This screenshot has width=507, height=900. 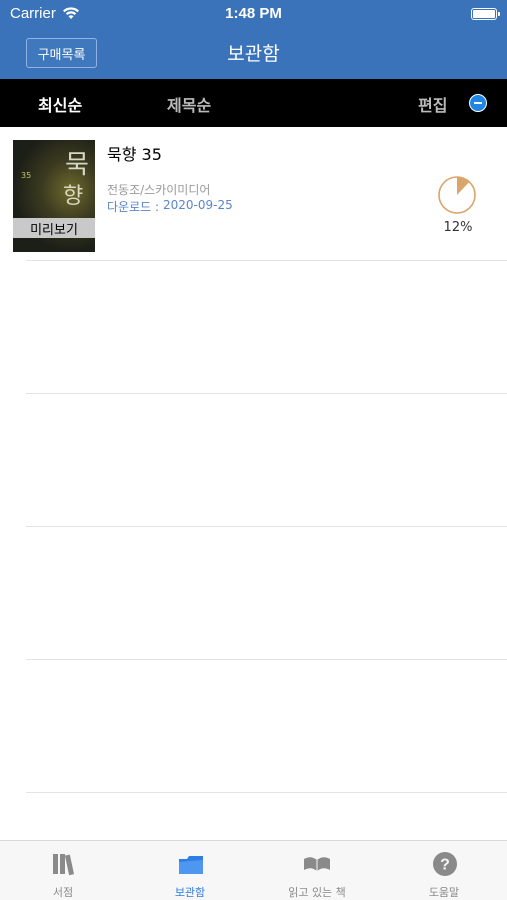 I want to click on tab-label: 보관함, so click(x=190, y=892).